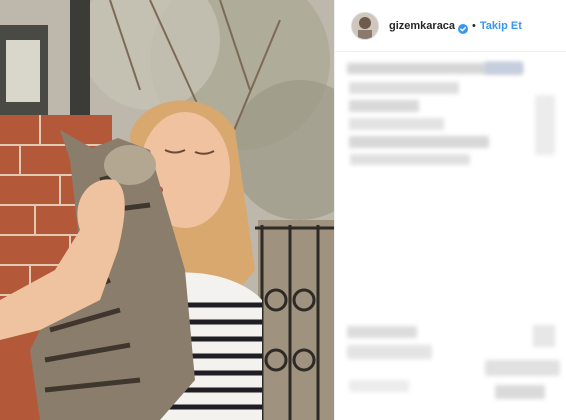 The width and height of the screenshot is (566, 420). I want to click on follow-button: Takip Et, so click(501, 26).